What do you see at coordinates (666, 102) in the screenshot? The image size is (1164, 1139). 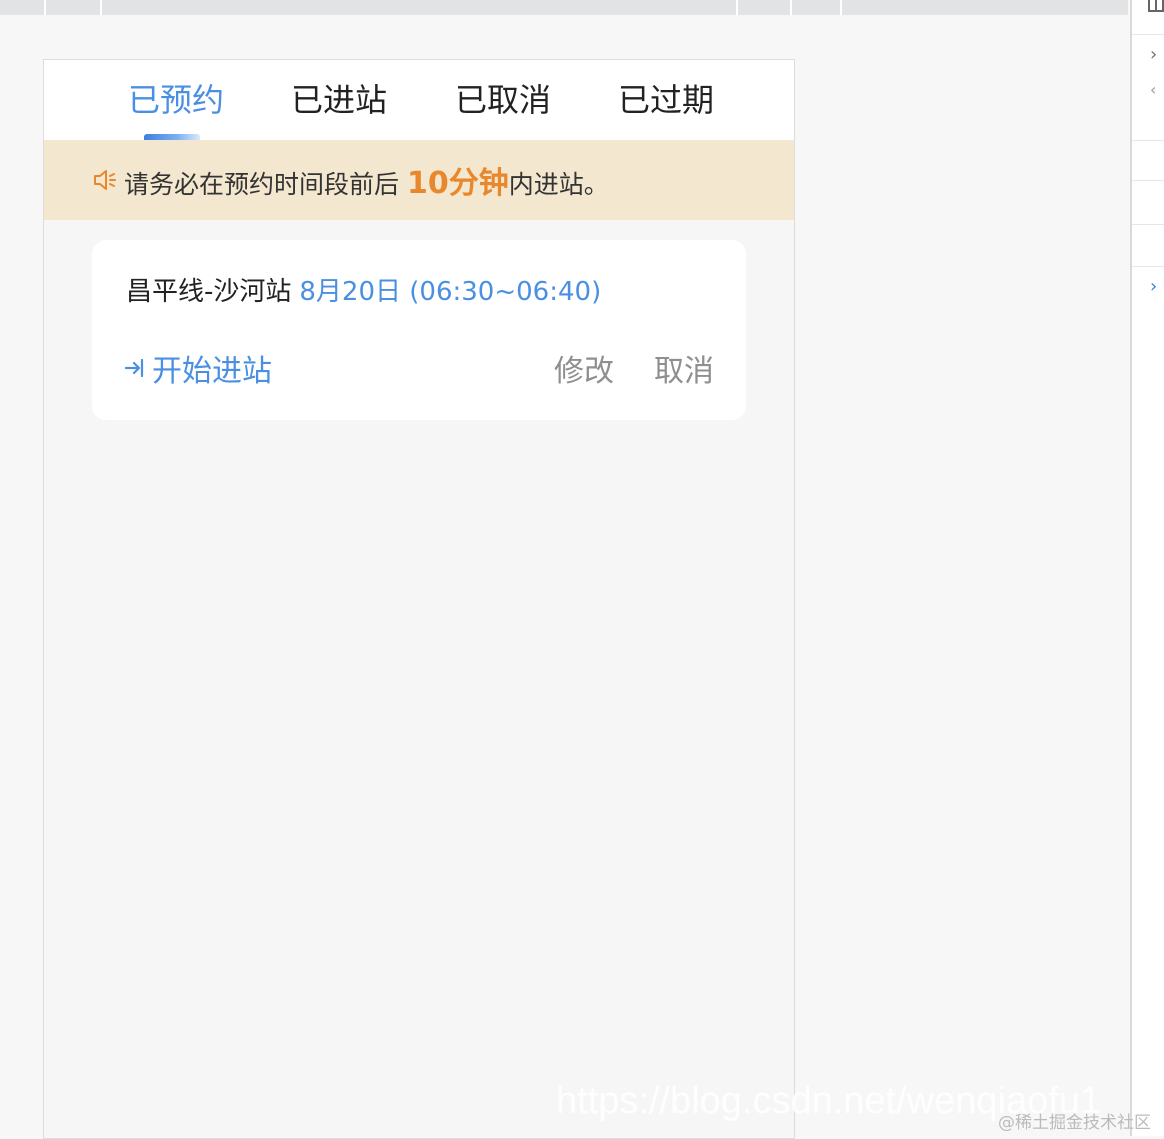 I see `tab-expired: 已过期` at bounding box center [666, 102].